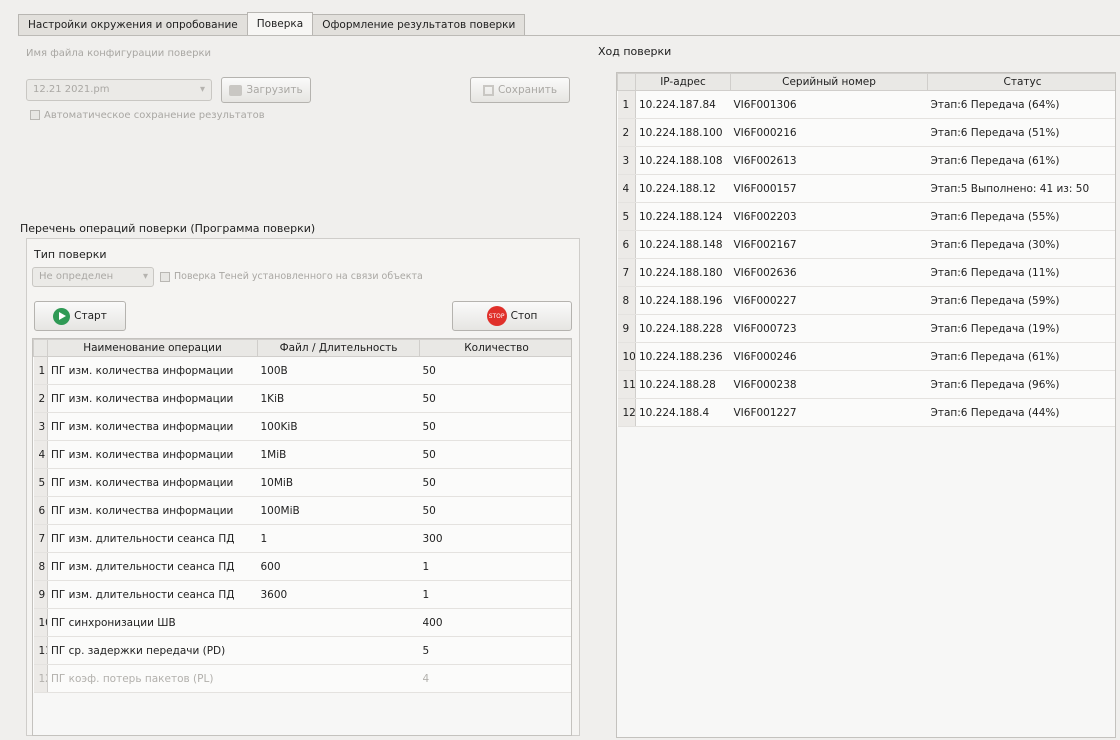 This screenshot has height=740, width=1120. I want to click on autosave-checkbox: Автоматическое сохранение результатов, so click(147, 115).